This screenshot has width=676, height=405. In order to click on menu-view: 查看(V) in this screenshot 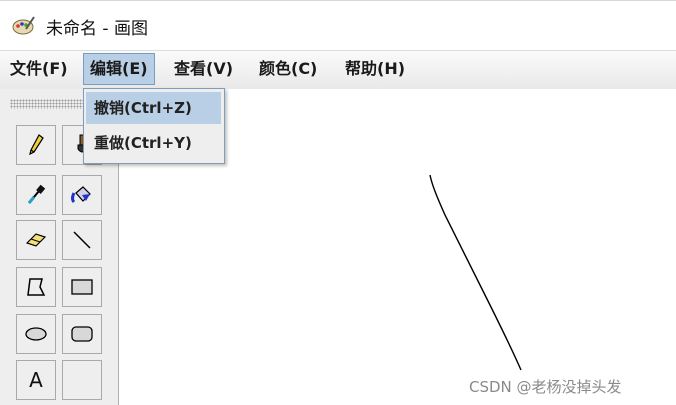, I will do `click(203, 69)`.